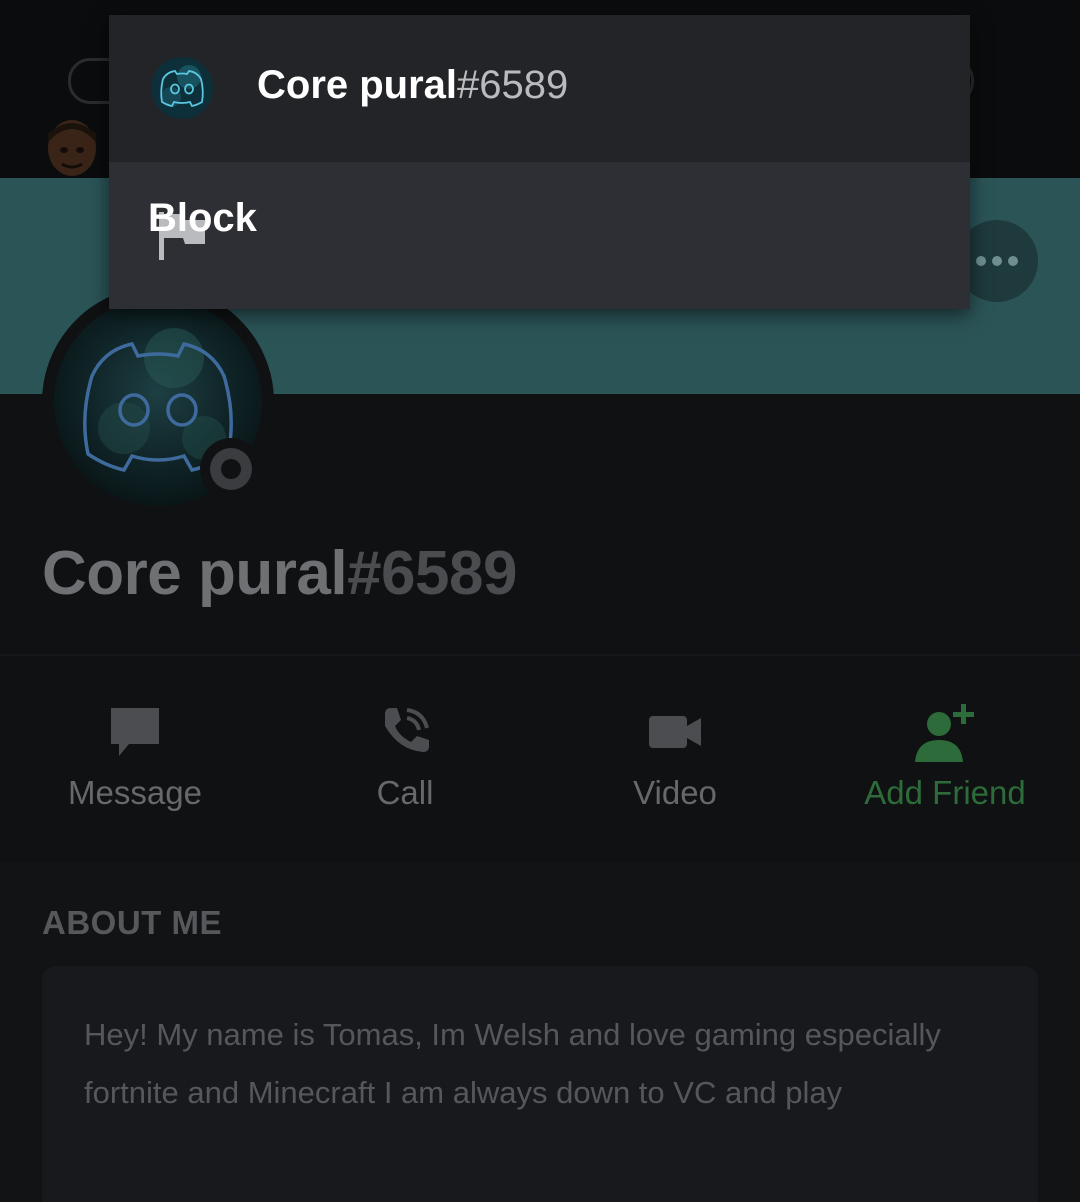  What do you see at coordinates (132, 922) in the screenshot?
I see `about-me-title: ABOUT ME` at bounding box center [132, 922].